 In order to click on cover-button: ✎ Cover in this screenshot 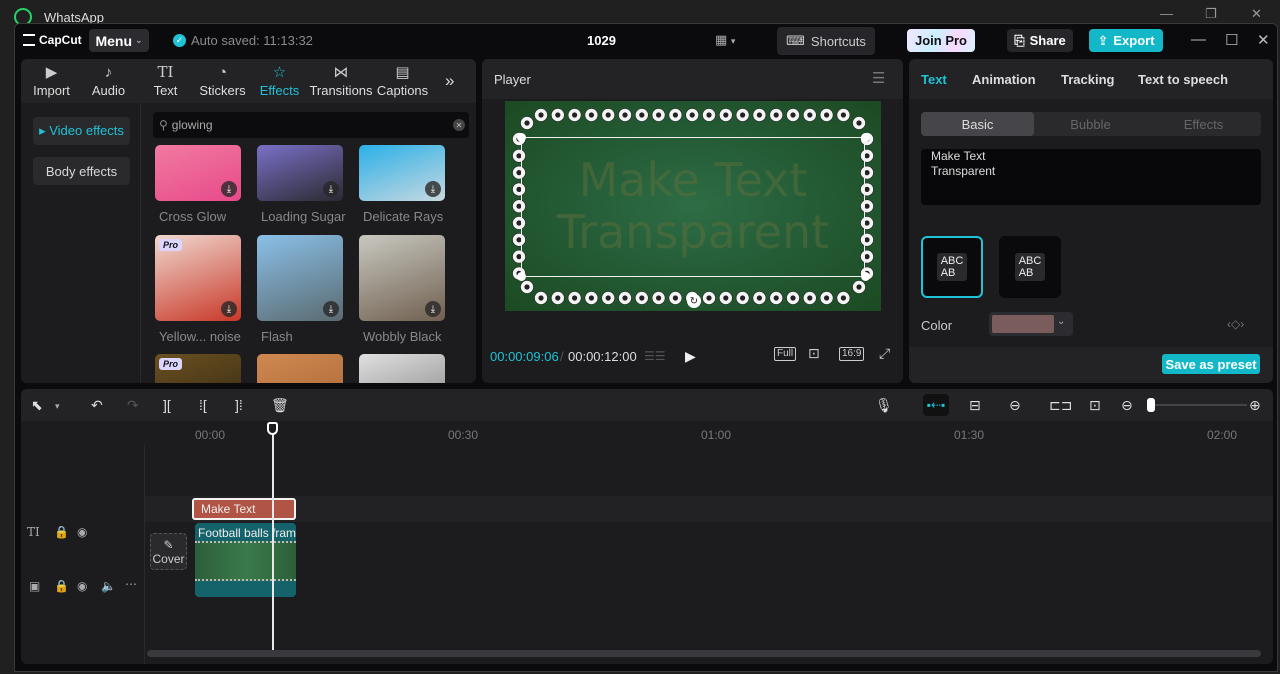, I will do `click(168, 551)`.